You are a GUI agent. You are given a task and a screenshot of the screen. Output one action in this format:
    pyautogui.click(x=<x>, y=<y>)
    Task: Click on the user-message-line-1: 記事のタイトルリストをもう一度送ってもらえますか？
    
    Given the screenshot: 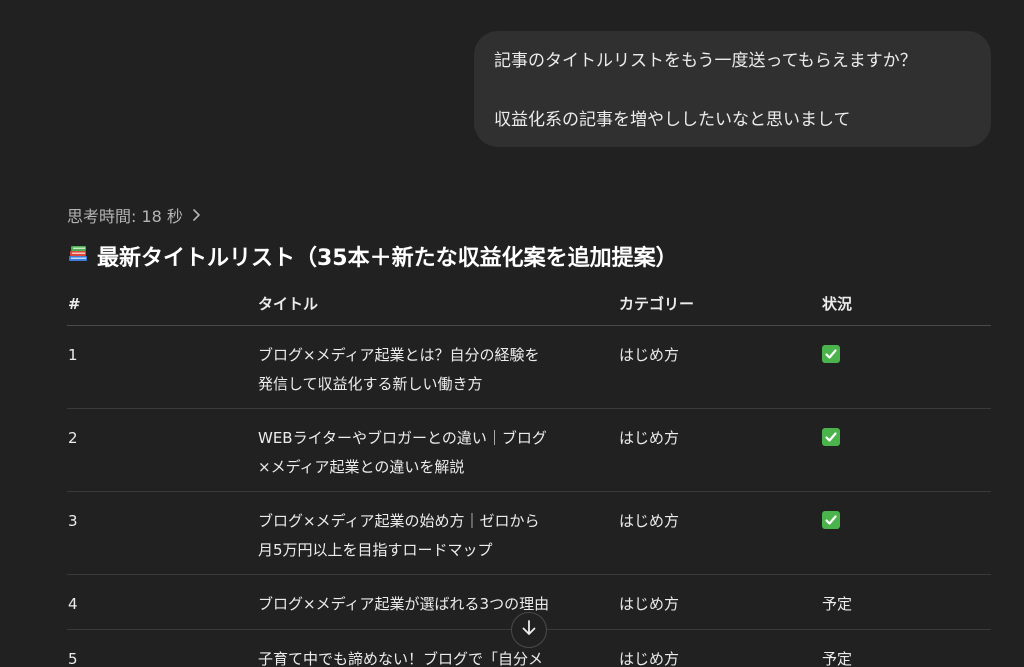 What is the action you would take?
    pyautogui.click(x=705, y=61)
    